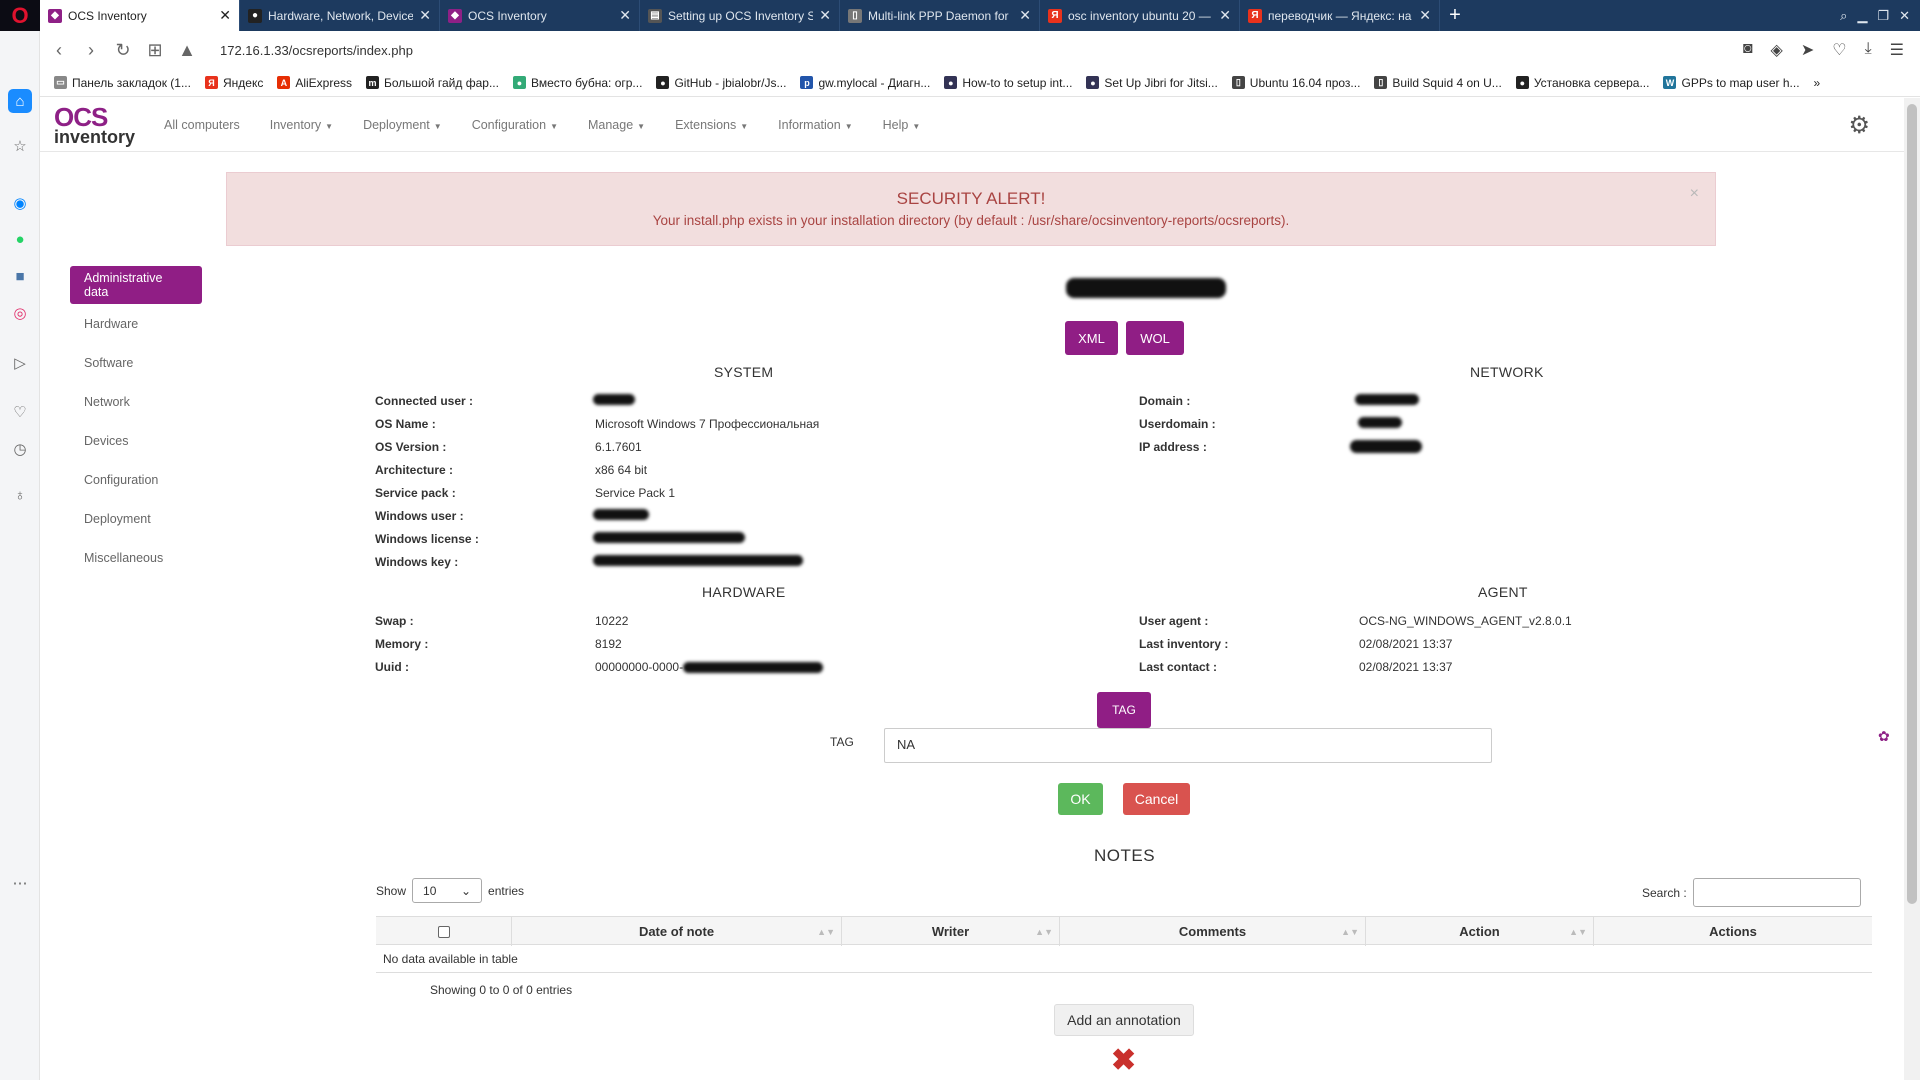  Describe the element at coordinates (1188, 745) in the screenshot. I see `tag-input: NA` at that location.